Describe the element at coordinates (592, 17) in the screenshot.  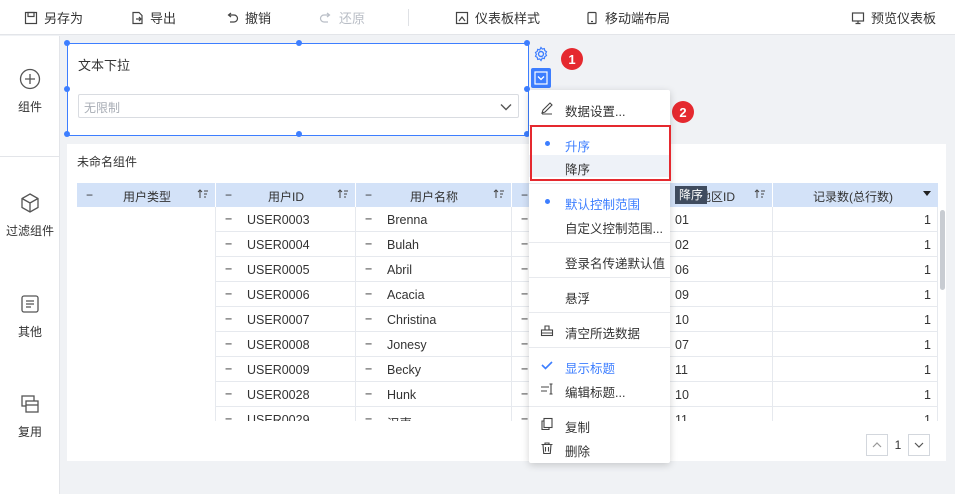
I see `mobile-icon` at that location.